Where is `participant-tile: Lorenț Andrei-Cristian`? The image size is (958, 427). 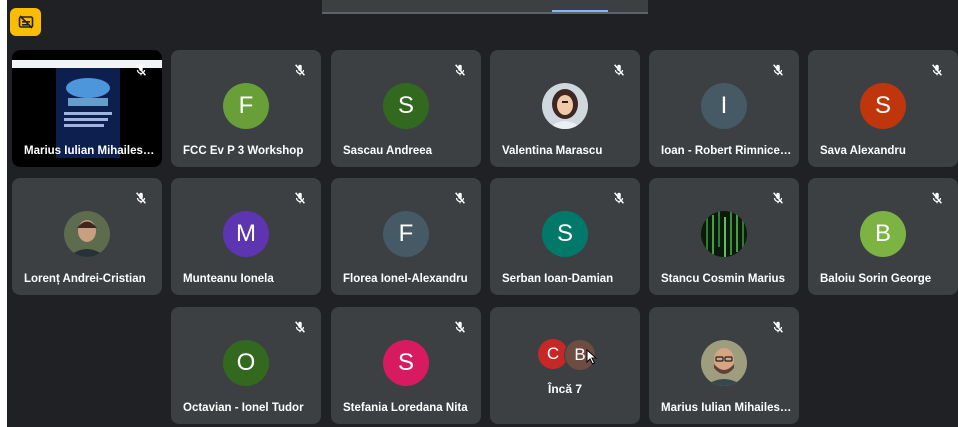
participant-tile: Lorenț Andrei-Cristian is located at coordinates (87, 236).